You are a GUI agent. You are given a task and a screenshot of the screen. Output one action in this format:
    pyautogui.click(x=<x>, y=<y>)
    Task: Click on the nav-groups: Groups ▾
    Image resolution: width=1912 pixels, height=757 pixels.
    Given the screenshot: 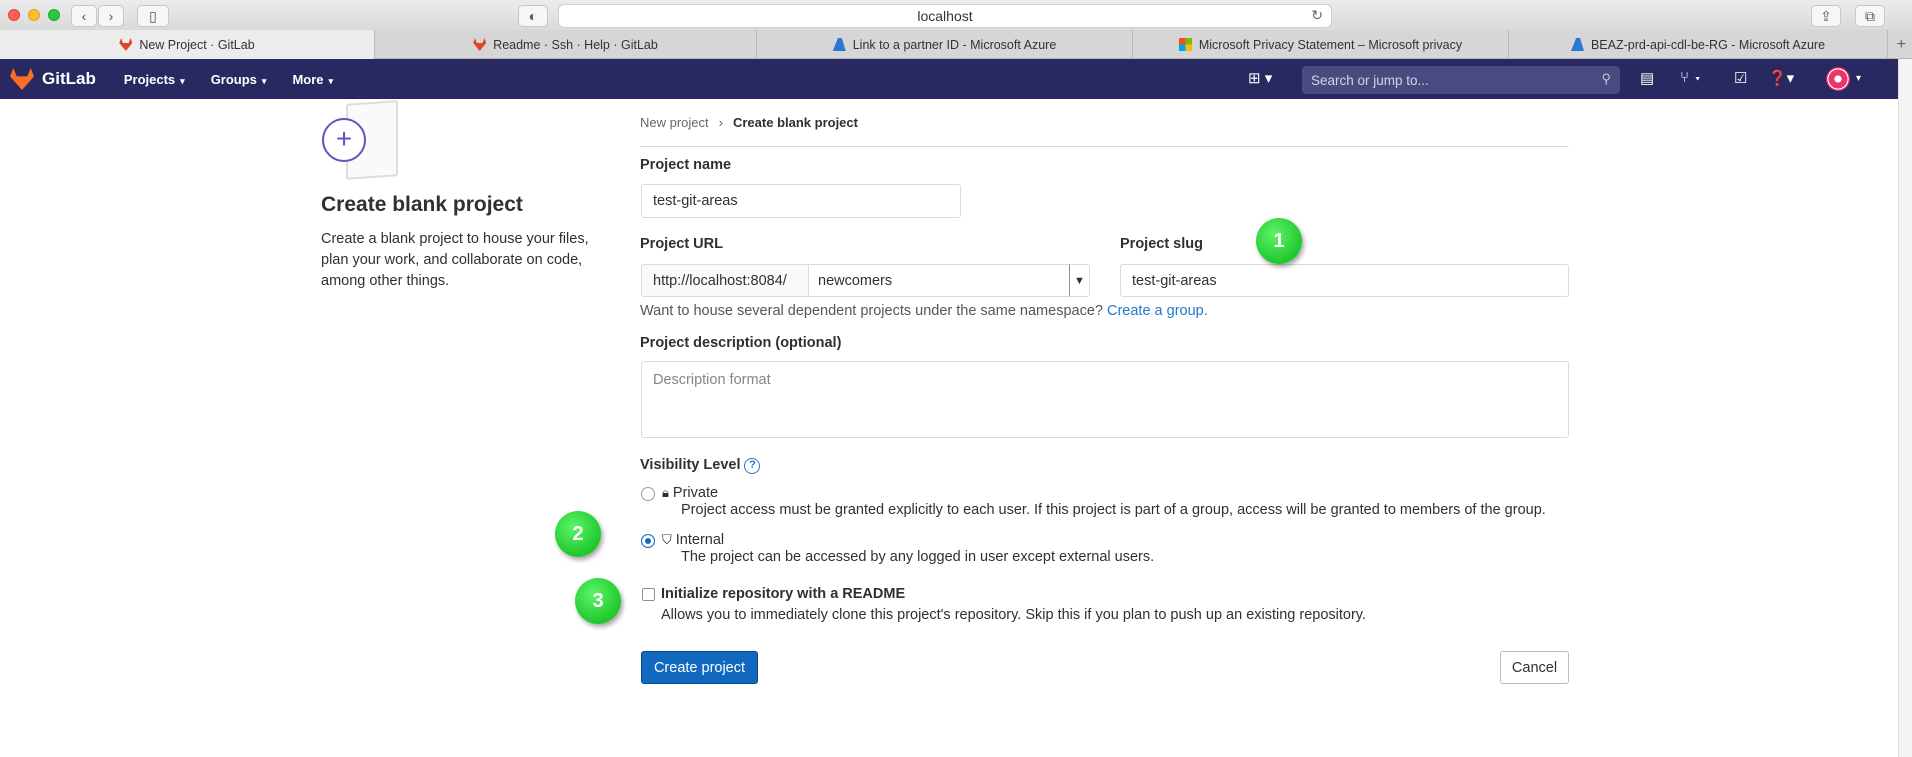 What is the action you would take?
    pyautogui.click(x=239, y=79)
    